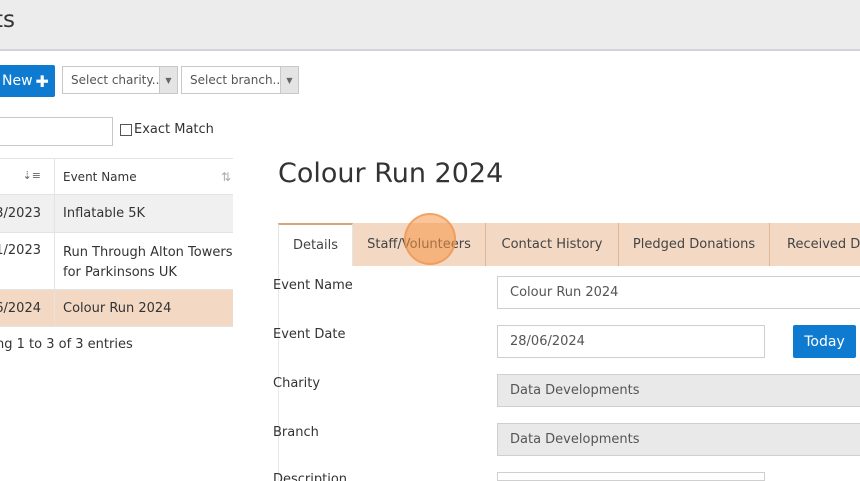 The height and width of the screenshot is (481, 860). Describe the element at coordinates (694, 244) in the screenshot. I see `tab-pledged-donations: Pledged Donations` at that location.